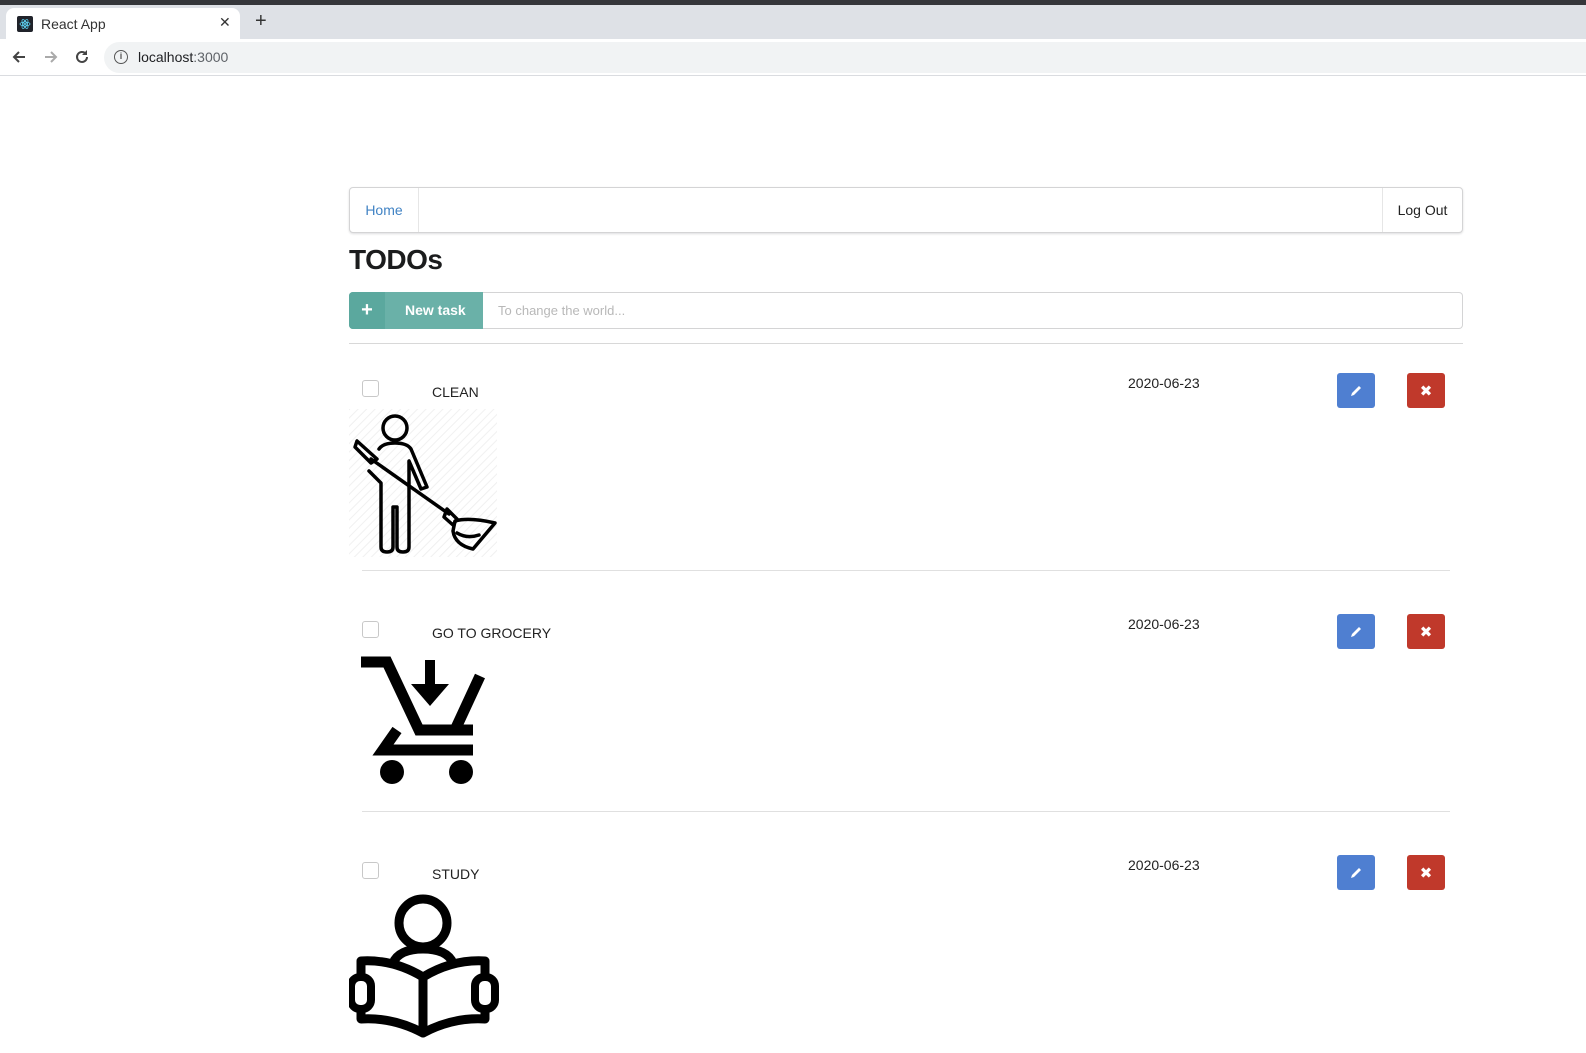 This screenshot has width=1586, height=1053. I want to click on tab-title: React App, so click(73, 24).